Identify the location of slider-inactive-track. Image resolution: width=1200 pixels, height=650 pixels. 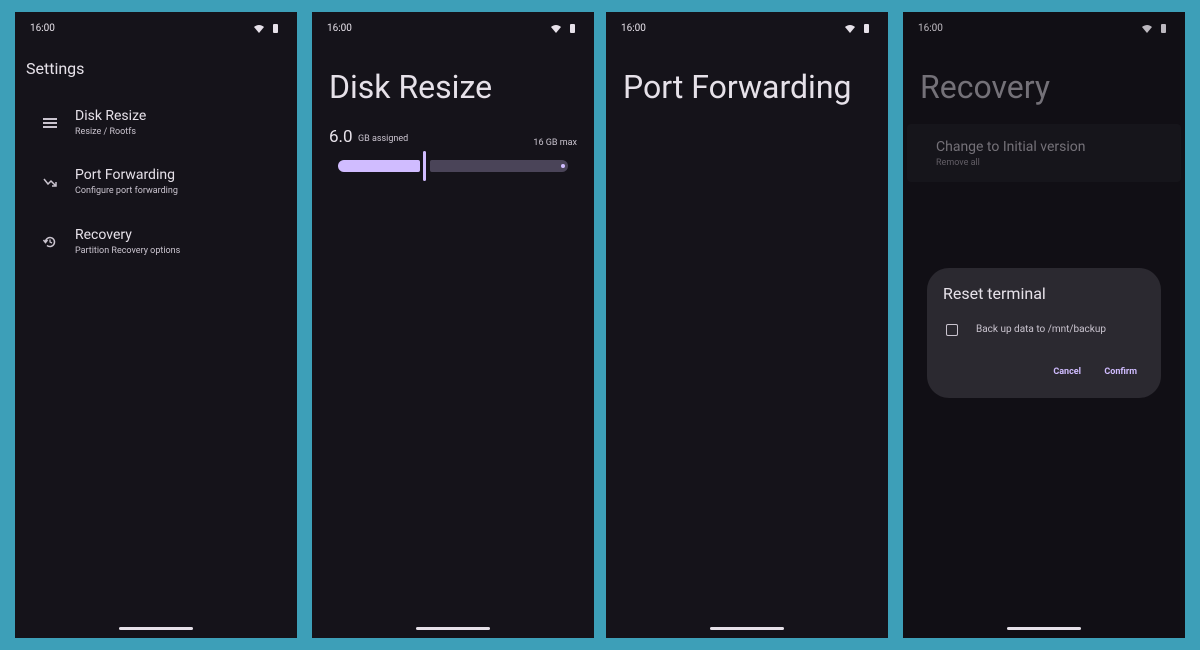
(499, 166).